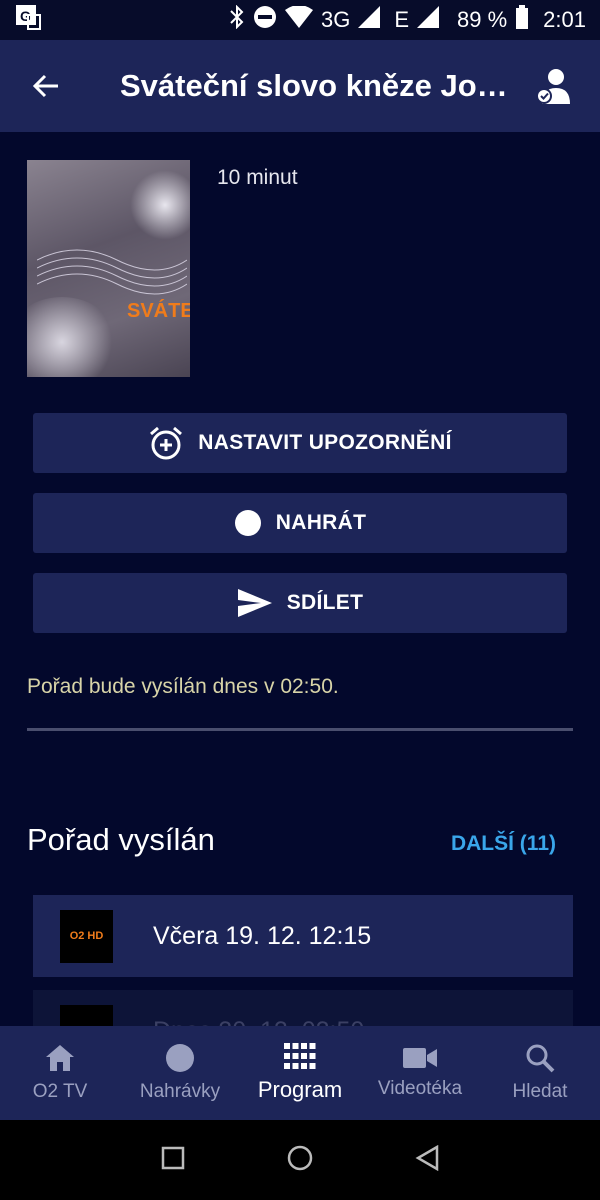 The image size is (600, 1200). I want to click on user-check-icon, so click(553, 86).